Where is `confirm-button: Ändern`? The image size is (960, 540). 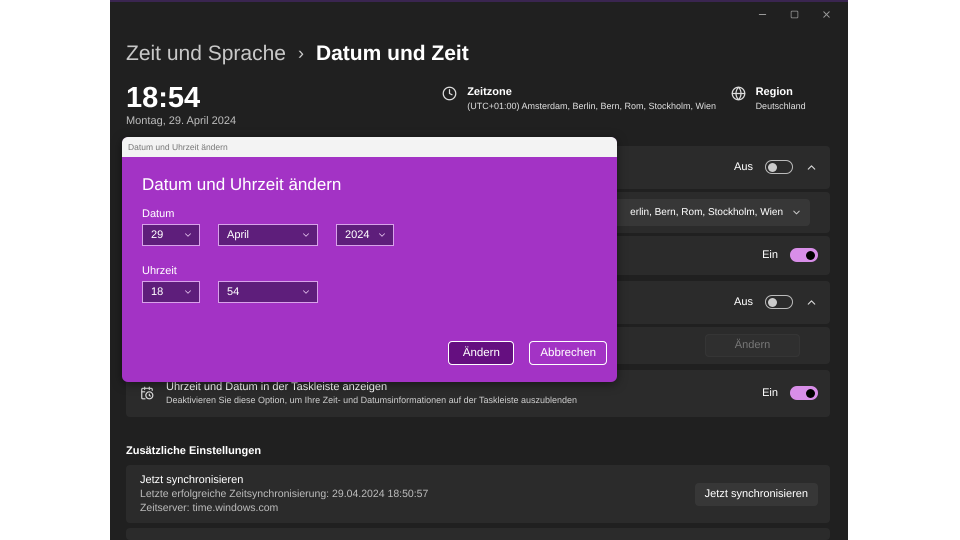
confirm-button: Ändern is located at coordinates (481, 353).